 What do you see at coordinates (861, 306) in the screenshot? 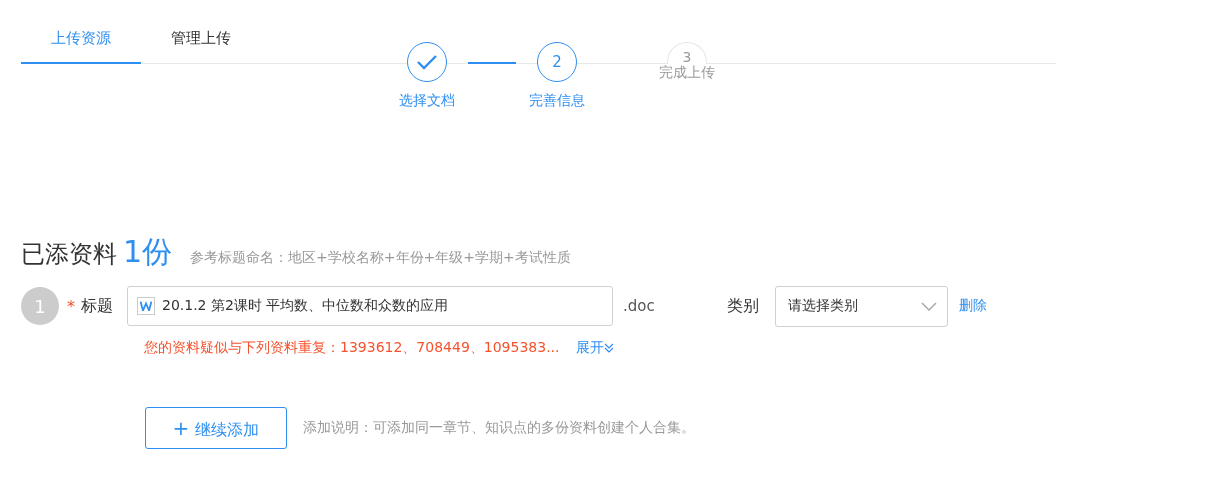
I see `category-select: 请选择类别` at bounding box center [861, 306].